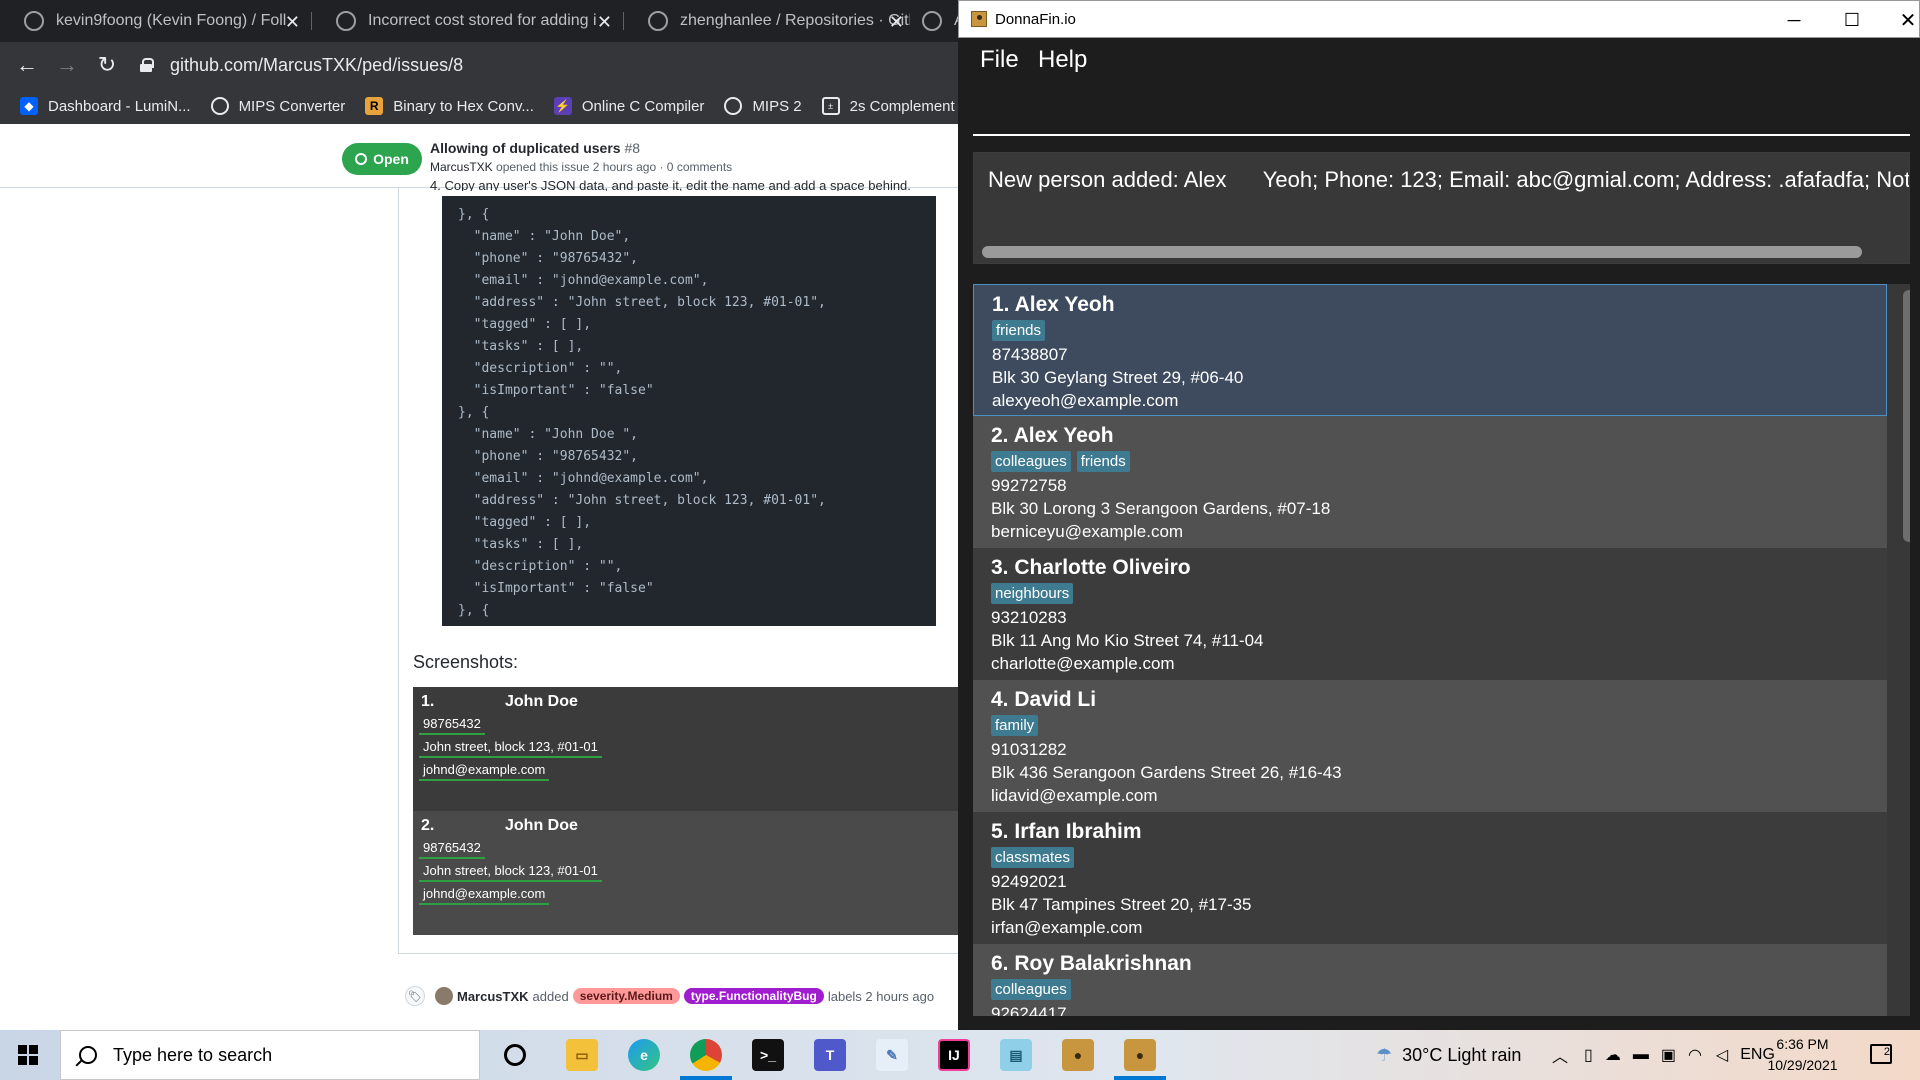 The width and height of the screenshot is (1920, 1080). I want to click on globe-icon, so click(733, 106).